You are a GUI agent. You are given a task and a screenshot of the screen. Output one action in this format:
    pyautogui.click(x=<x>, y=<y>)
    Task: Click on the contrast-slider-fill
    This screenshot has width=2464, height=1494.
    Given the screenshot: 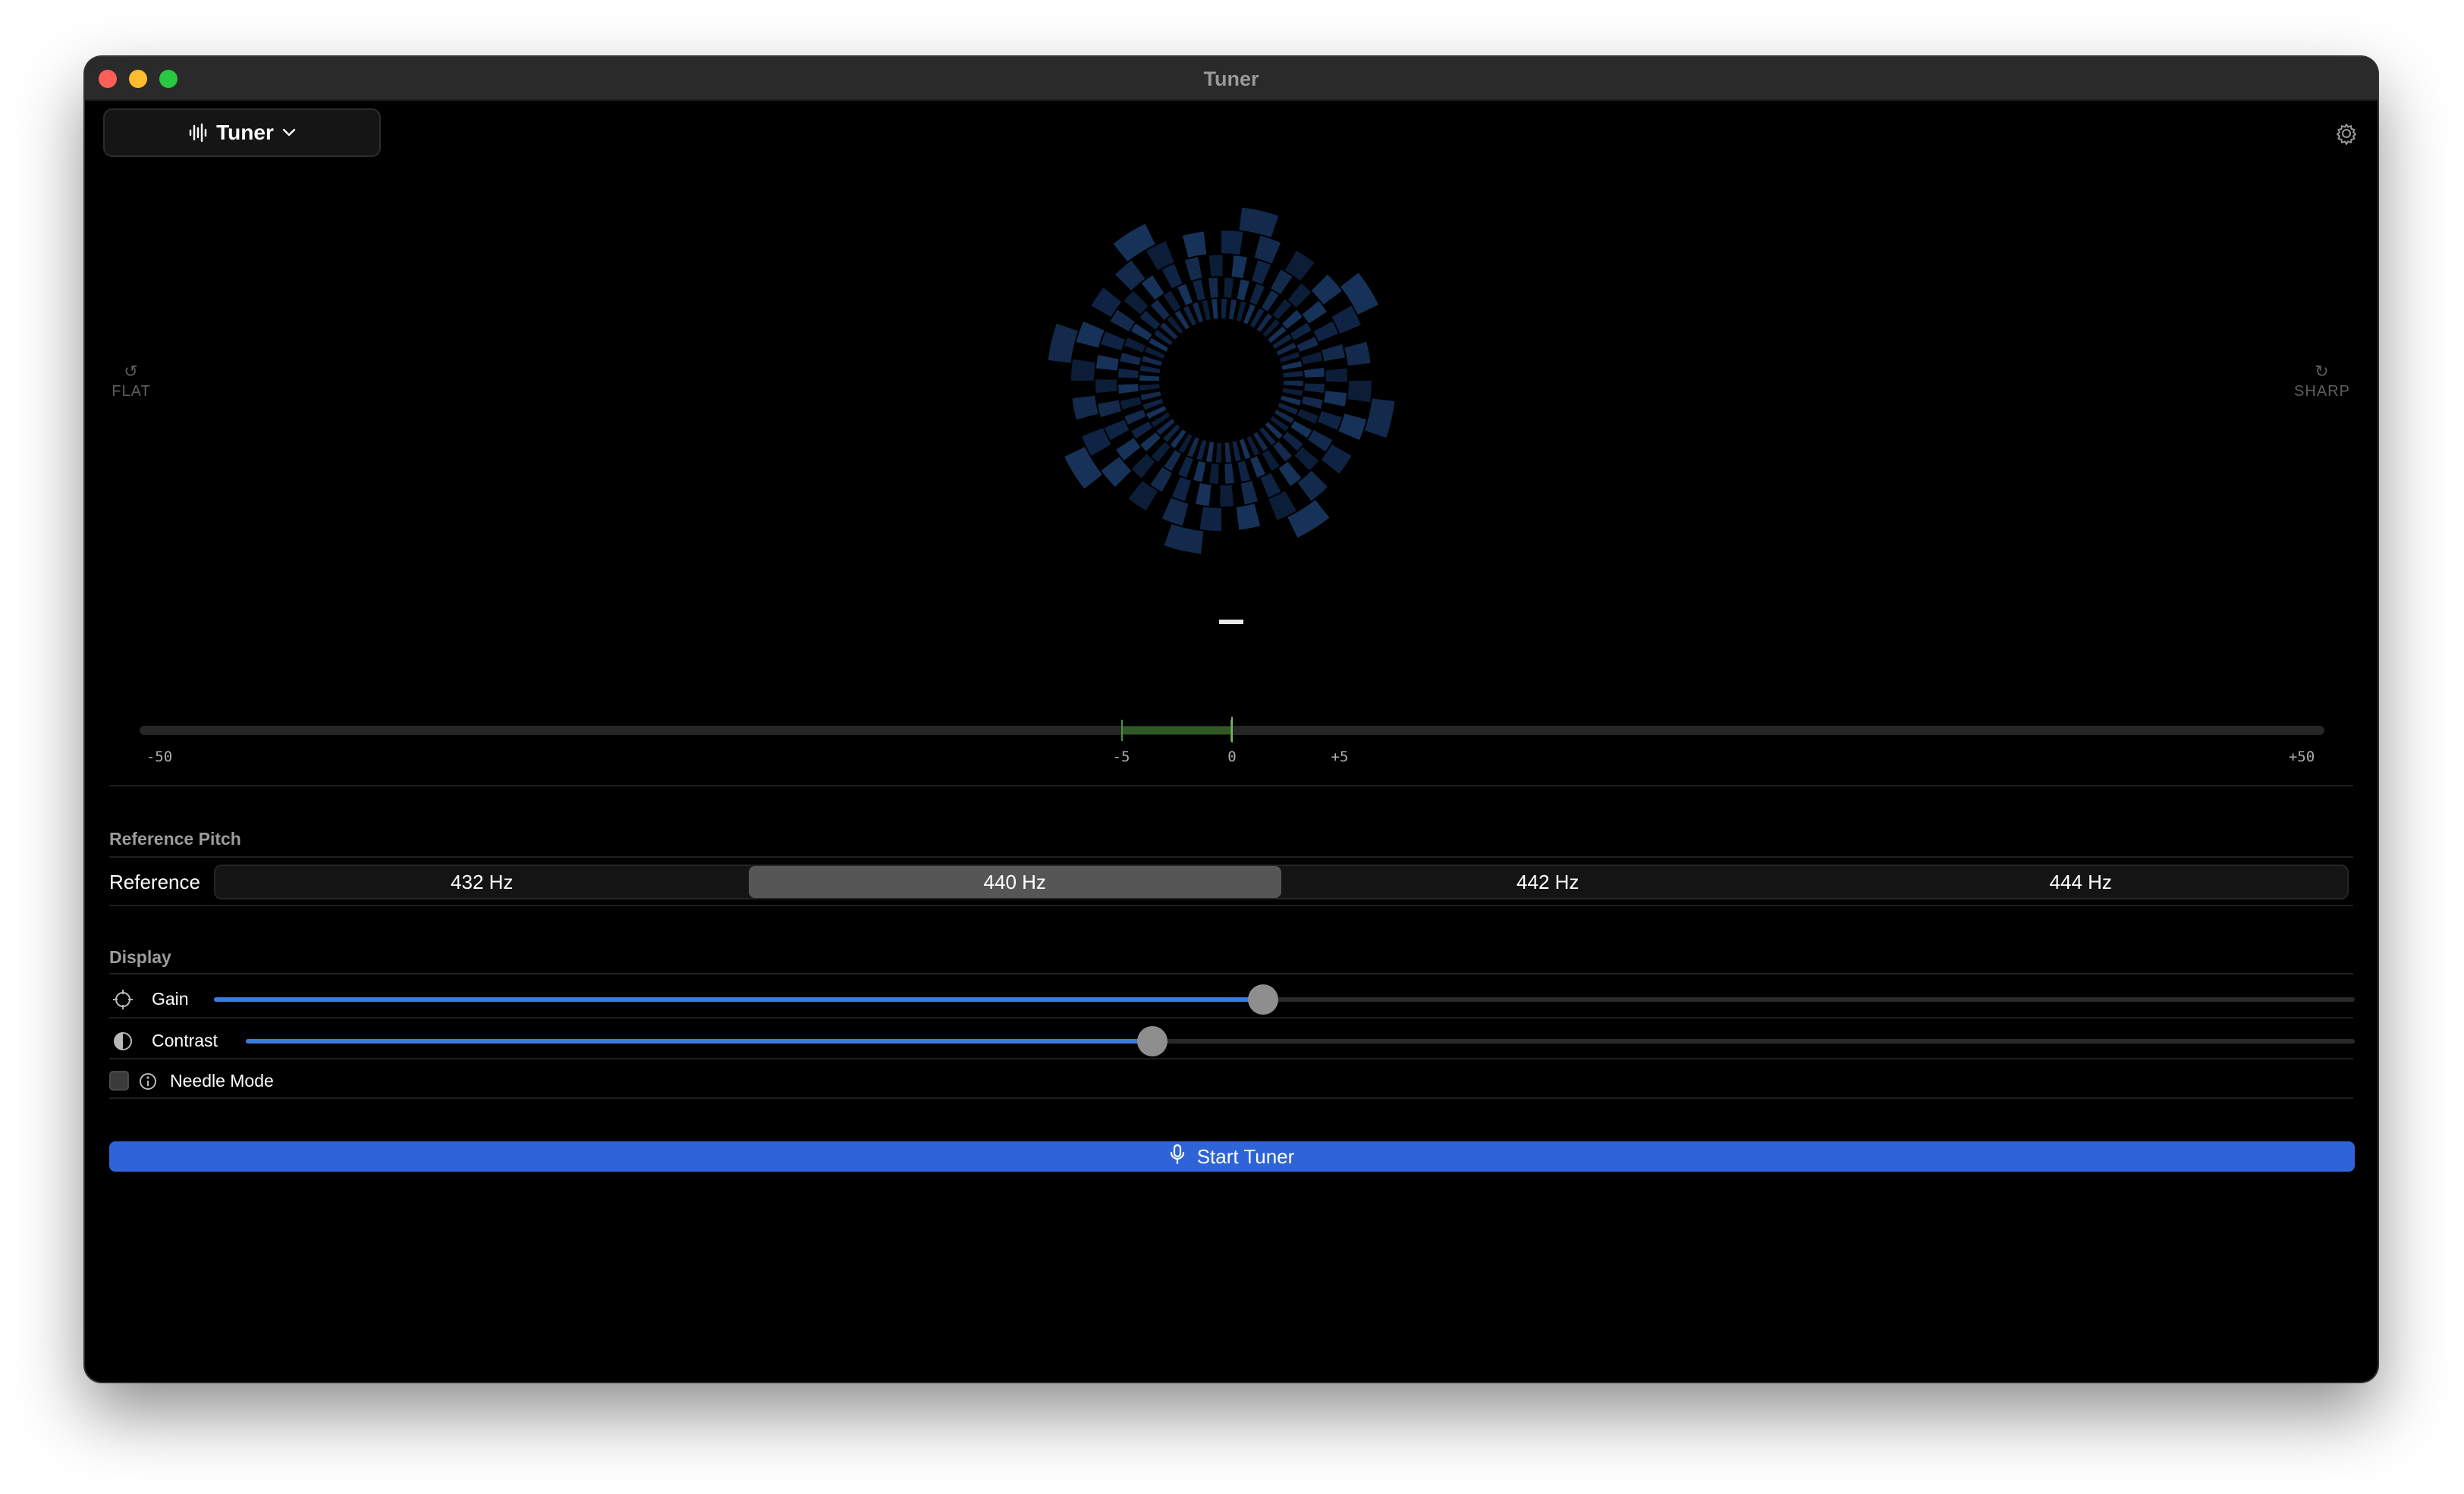 What is the action you would take?
    pyautogui.click(x=699, y=1041)
    